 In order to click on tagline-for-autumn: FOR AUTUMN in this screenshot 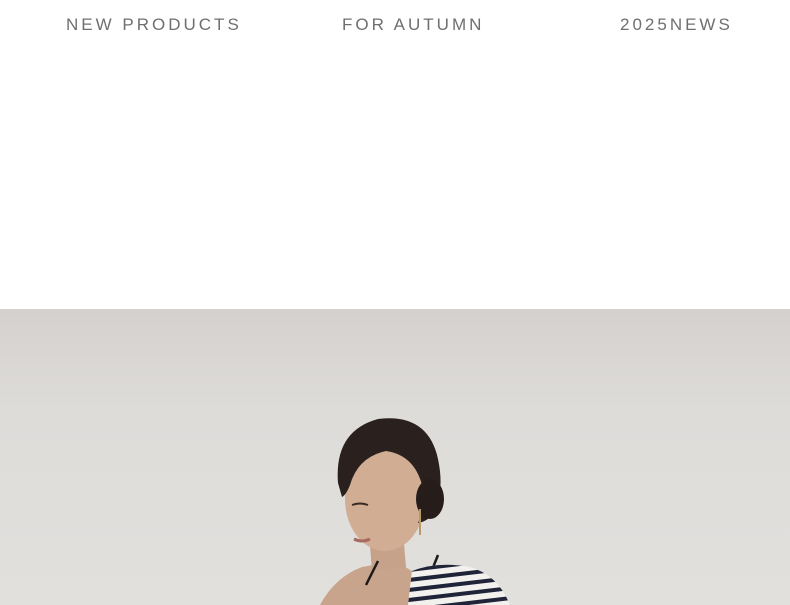, I will do `click(413, 24)`.